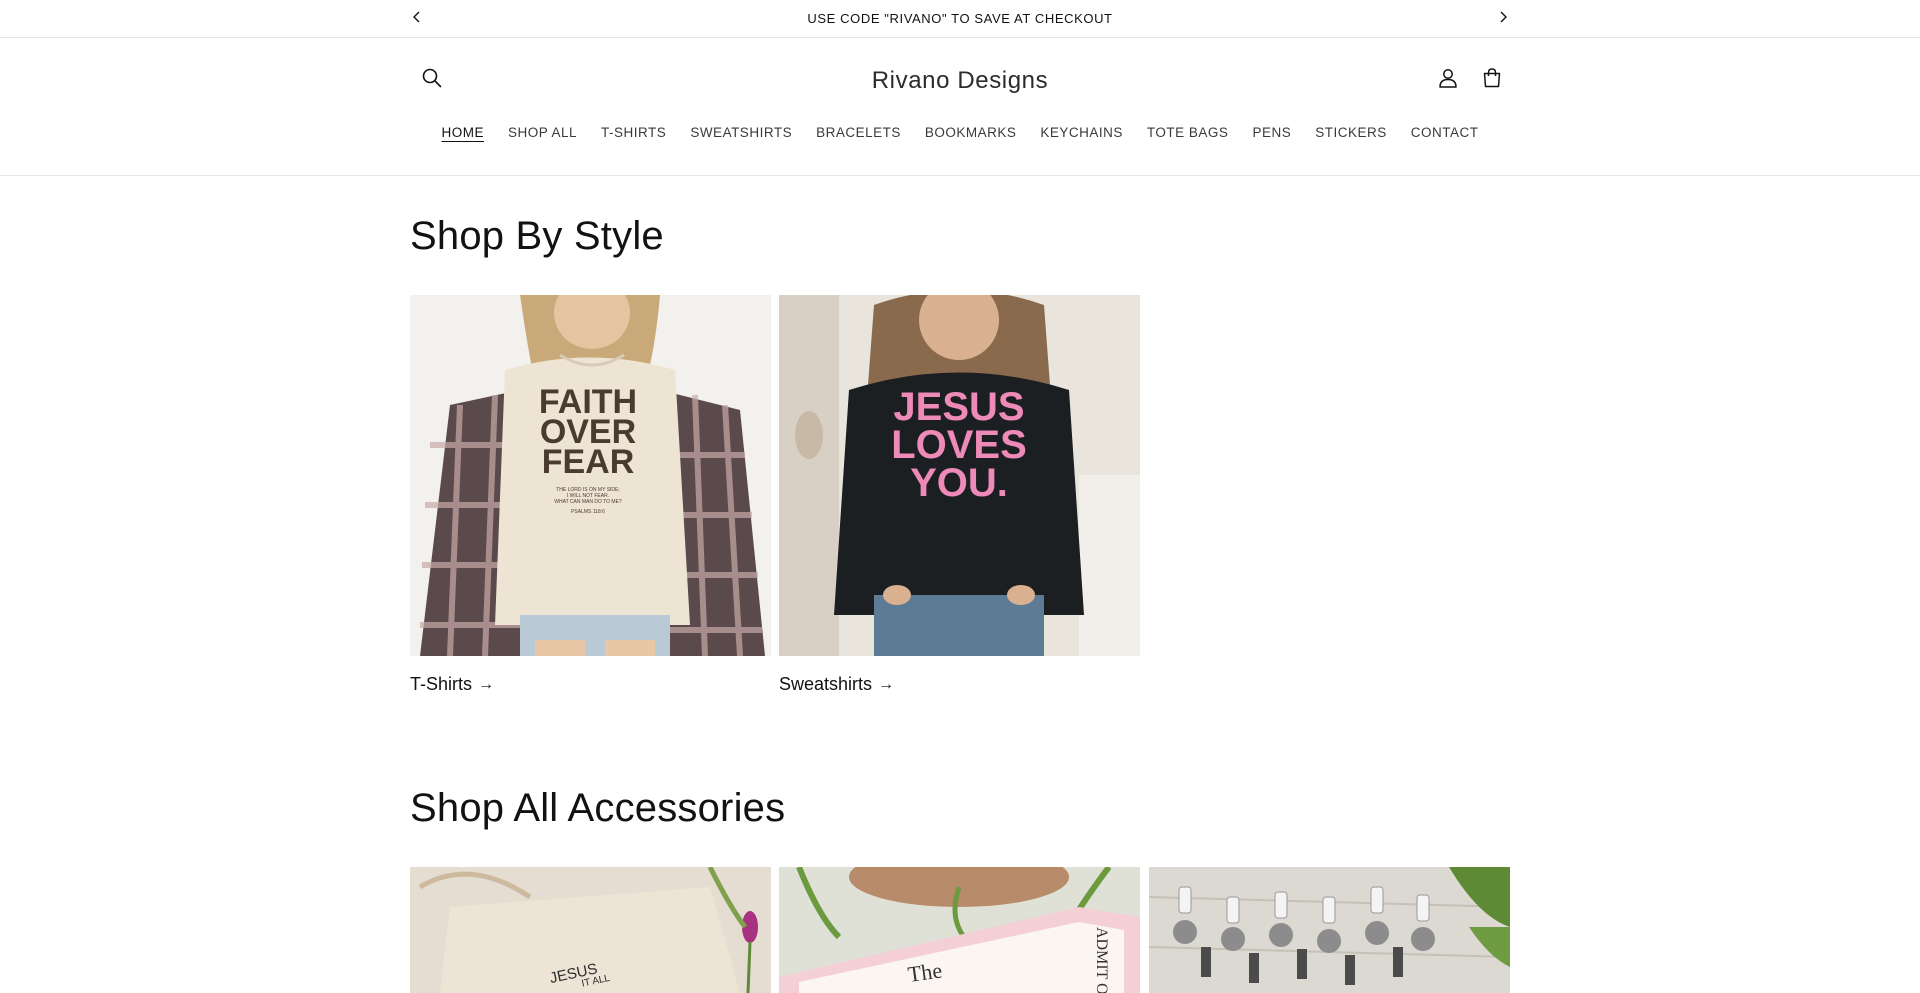  I want to click on section-title-shop-all-accessories: Shop All Accessories, so click(598, 808).